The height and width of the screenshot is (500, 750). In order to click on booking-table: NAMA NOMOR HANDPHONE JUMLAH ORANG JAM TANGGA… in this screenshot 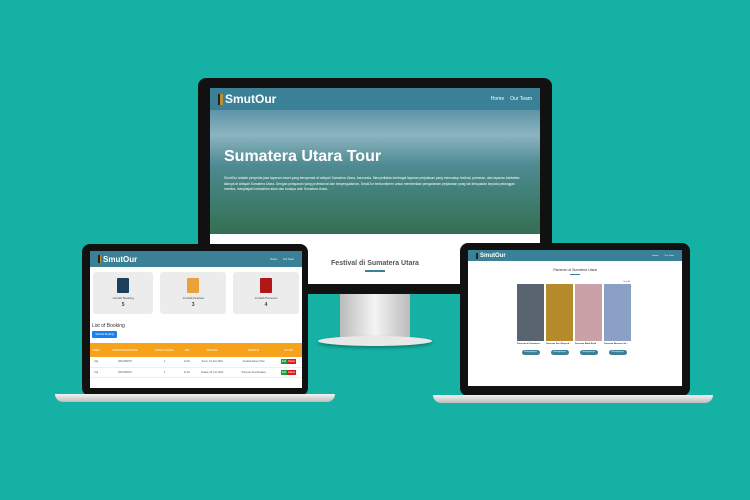, I will do `click(196, 360)`.